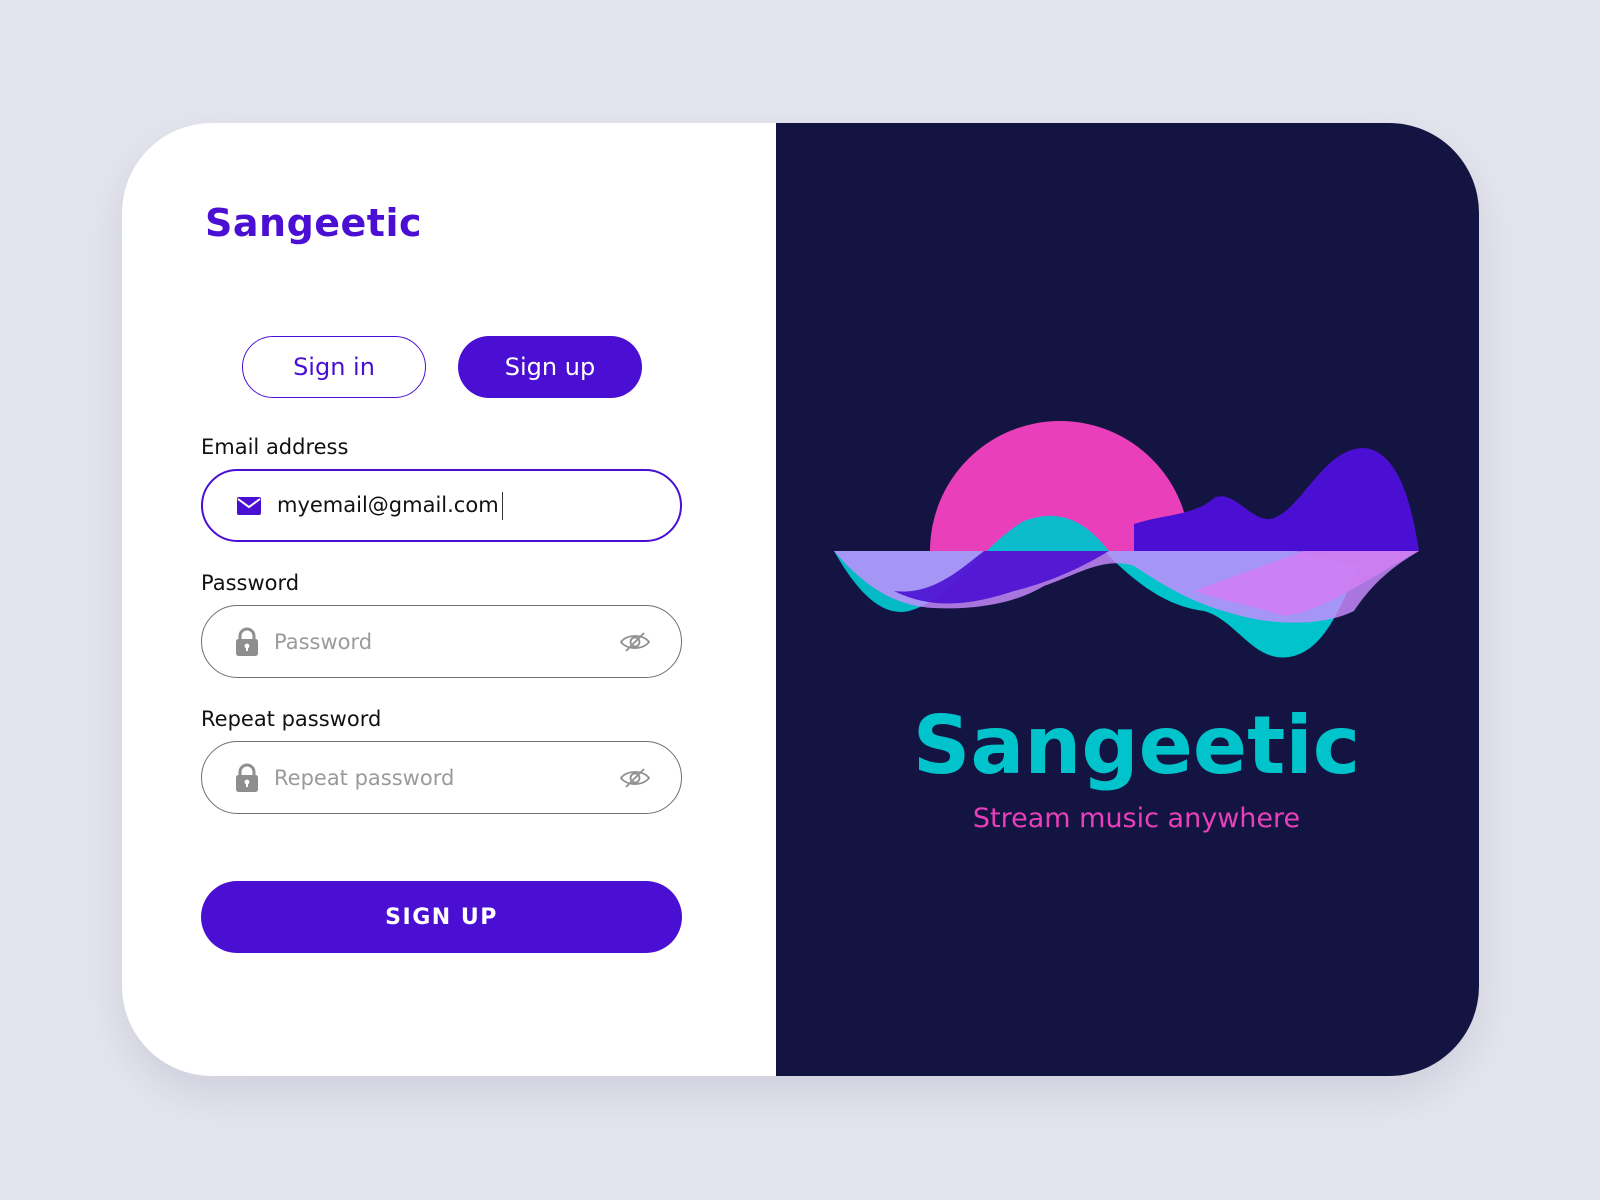  What do you see at coordinates (441, 641) in the screenshot?
I see `password-field: Password` at bounding box center [441, 641].